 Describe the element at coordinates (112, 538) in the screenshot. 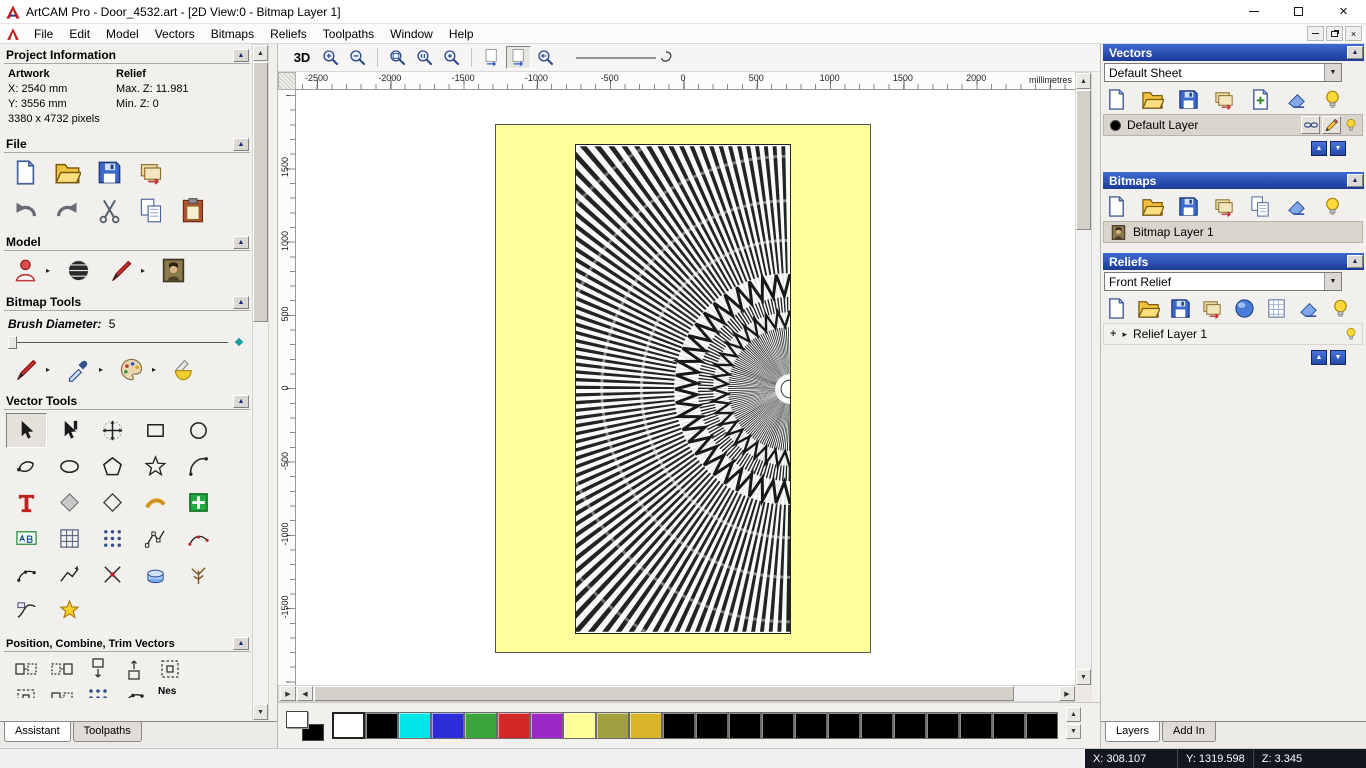

I see `block-copy-tool` at that location.